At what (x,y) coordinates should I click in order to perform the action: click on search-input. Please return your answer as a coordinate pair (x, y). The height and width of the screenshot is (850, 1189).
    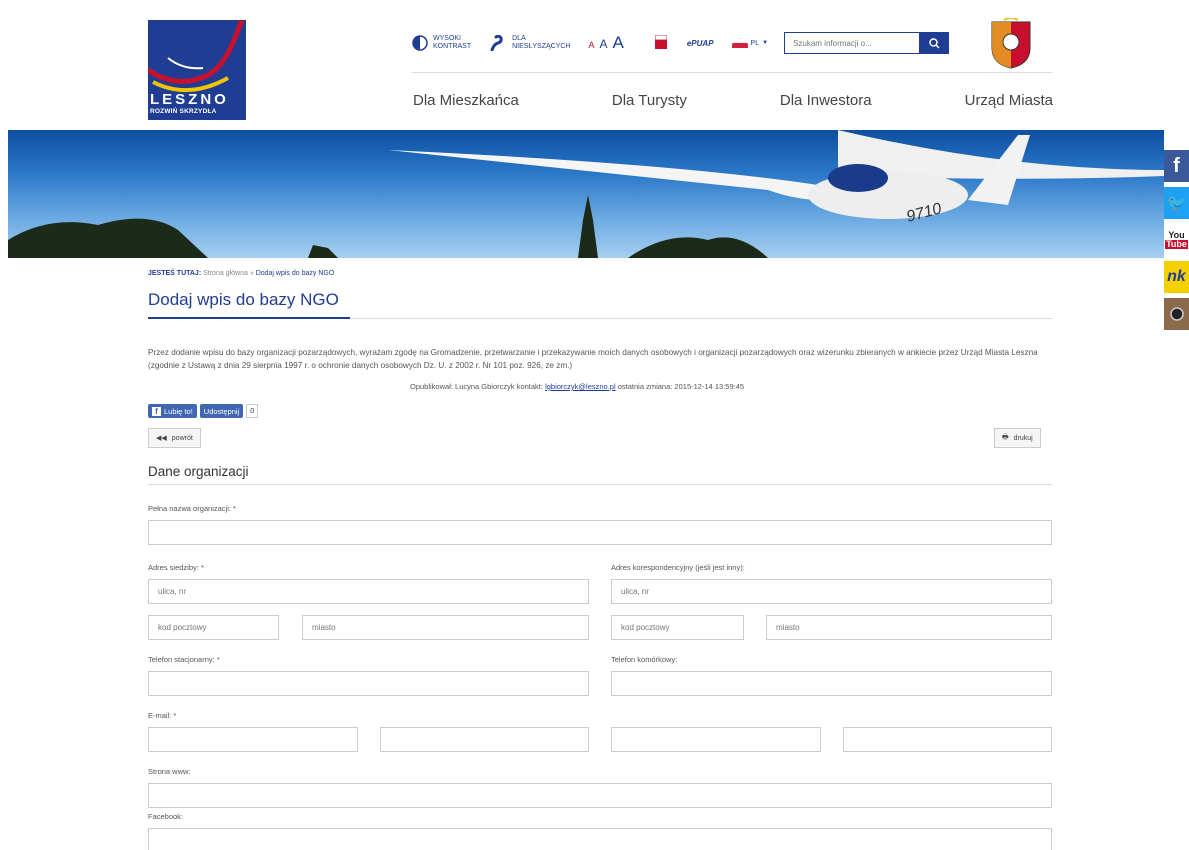
    Looking at the image, I should click on (852, 43).